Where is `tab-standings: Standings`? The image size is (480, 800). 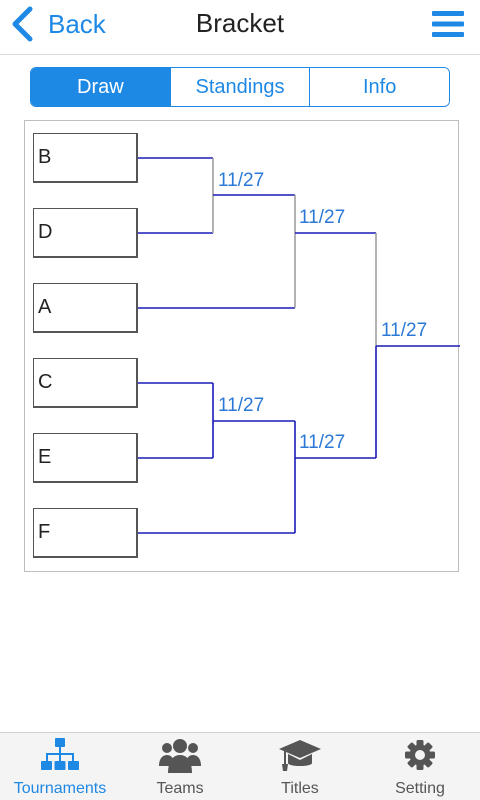 tab-standings: Standings is located at coordinates (239, 87).